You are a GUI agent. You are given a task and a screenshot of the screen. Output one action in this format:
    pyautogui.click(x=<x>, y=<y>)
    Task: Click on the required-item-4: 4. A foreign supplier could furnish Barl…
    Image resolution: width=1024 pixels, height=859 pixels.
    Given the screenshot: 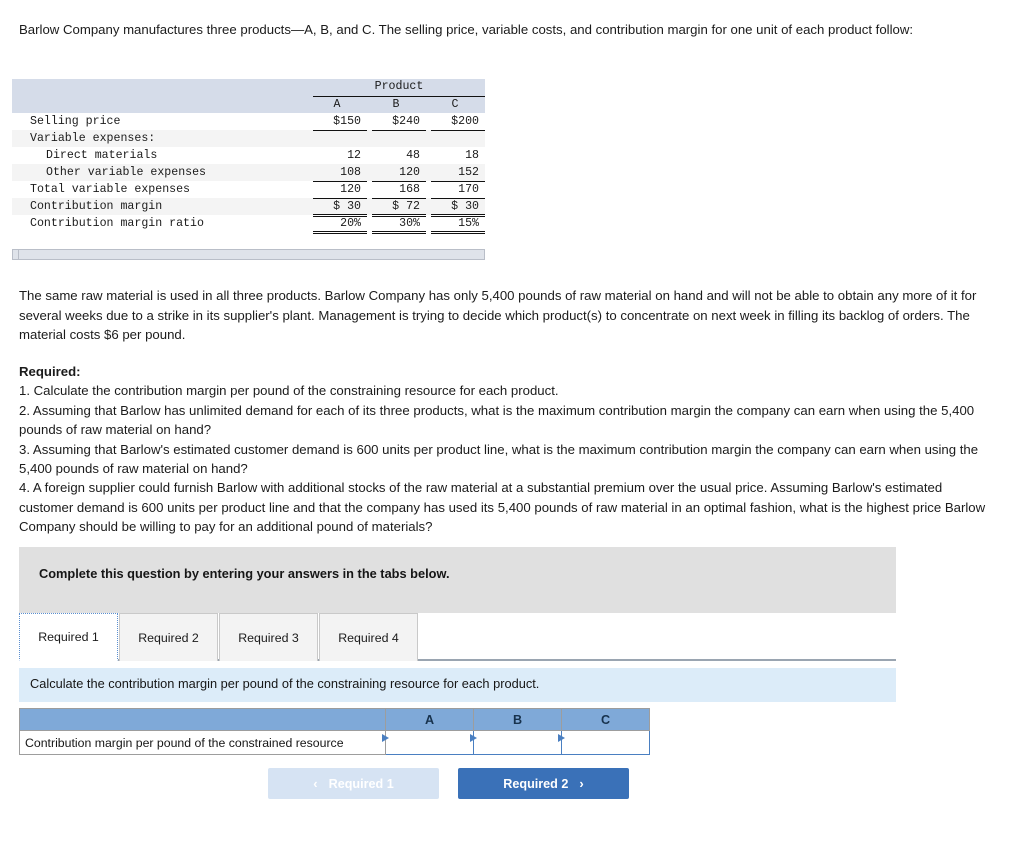 What is the action you would take?
    pyautogui.click(x=502, y=507)
    